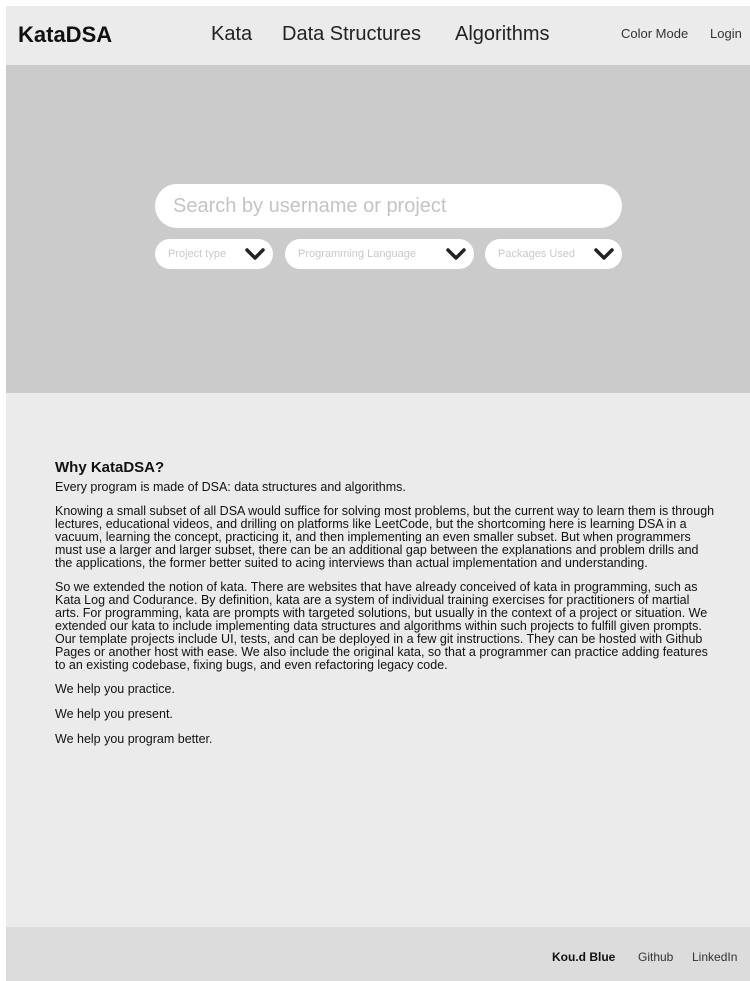  Describe the element at coordinates (378, 954) in the screenshot. I see `footer: Kou.d Blue Github LinkedIn` at that location.